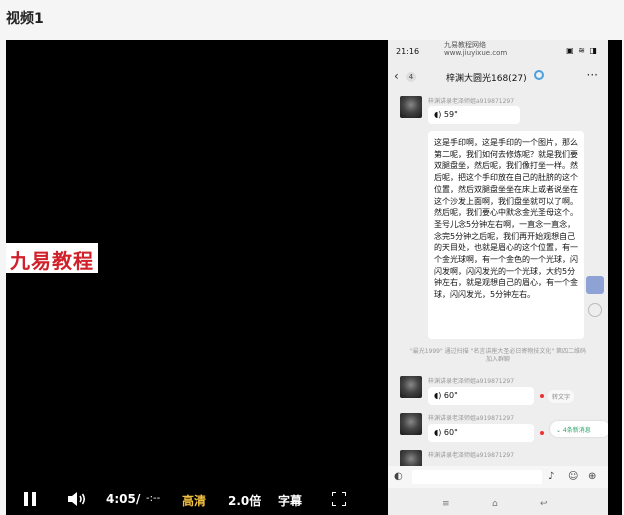 The image size is (624, 515). Describe the element at coordinates (396, 76) in the screenshot. I see `back-icon: ‹` at that location.